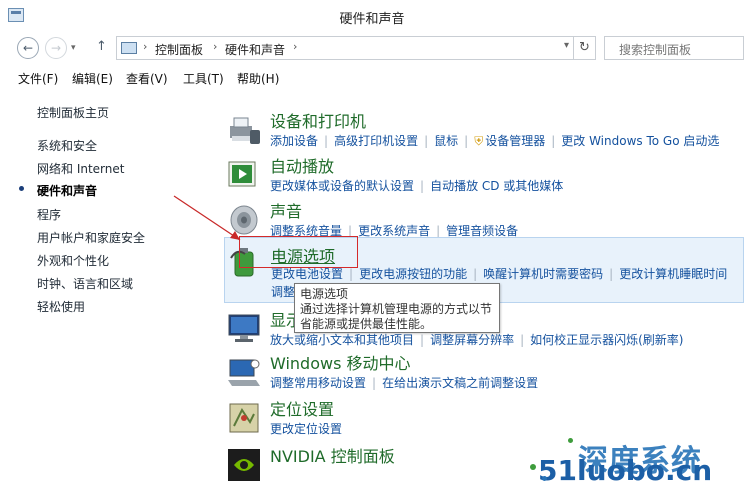  Describe the element at coordinates (342, 339) in the screenshot. I see `link-text-size: 放大或缩小文本和其他项目` at that location.